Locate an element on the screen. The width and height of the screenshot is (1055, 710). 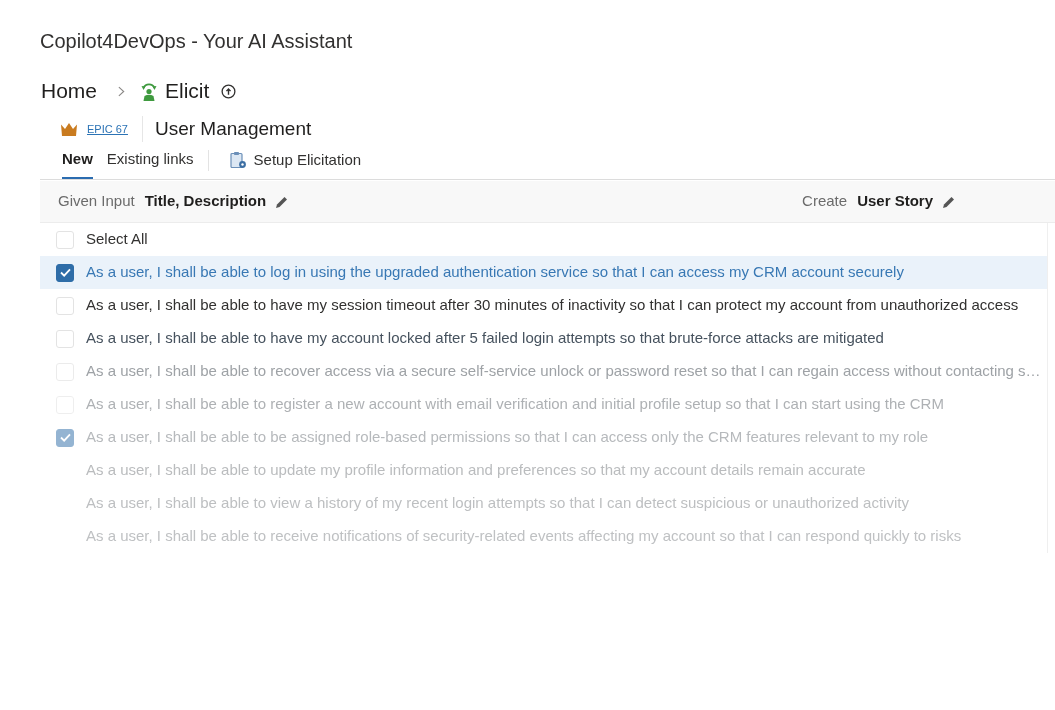
requirement-row: As a user, I shall be able to log in using the upgraded authentication service so that I can access my CRM account securely is located at coordinates (543, 272).